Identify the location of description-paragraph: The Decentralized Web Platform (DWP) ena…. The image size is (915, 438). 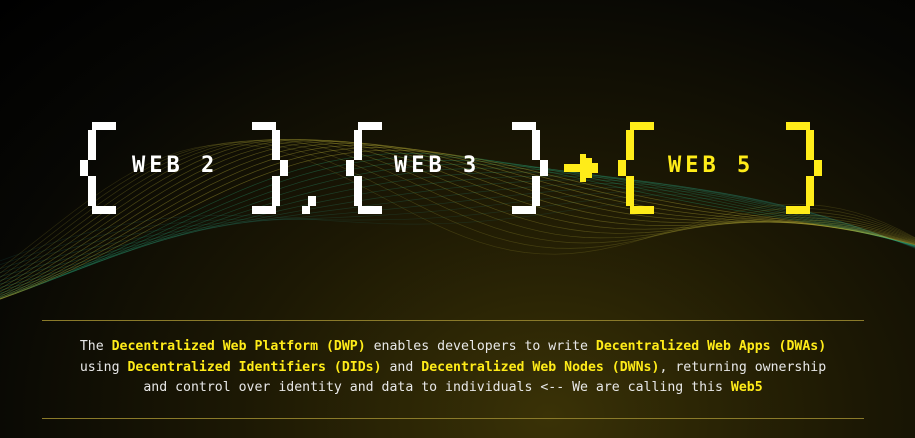
(453, 367).